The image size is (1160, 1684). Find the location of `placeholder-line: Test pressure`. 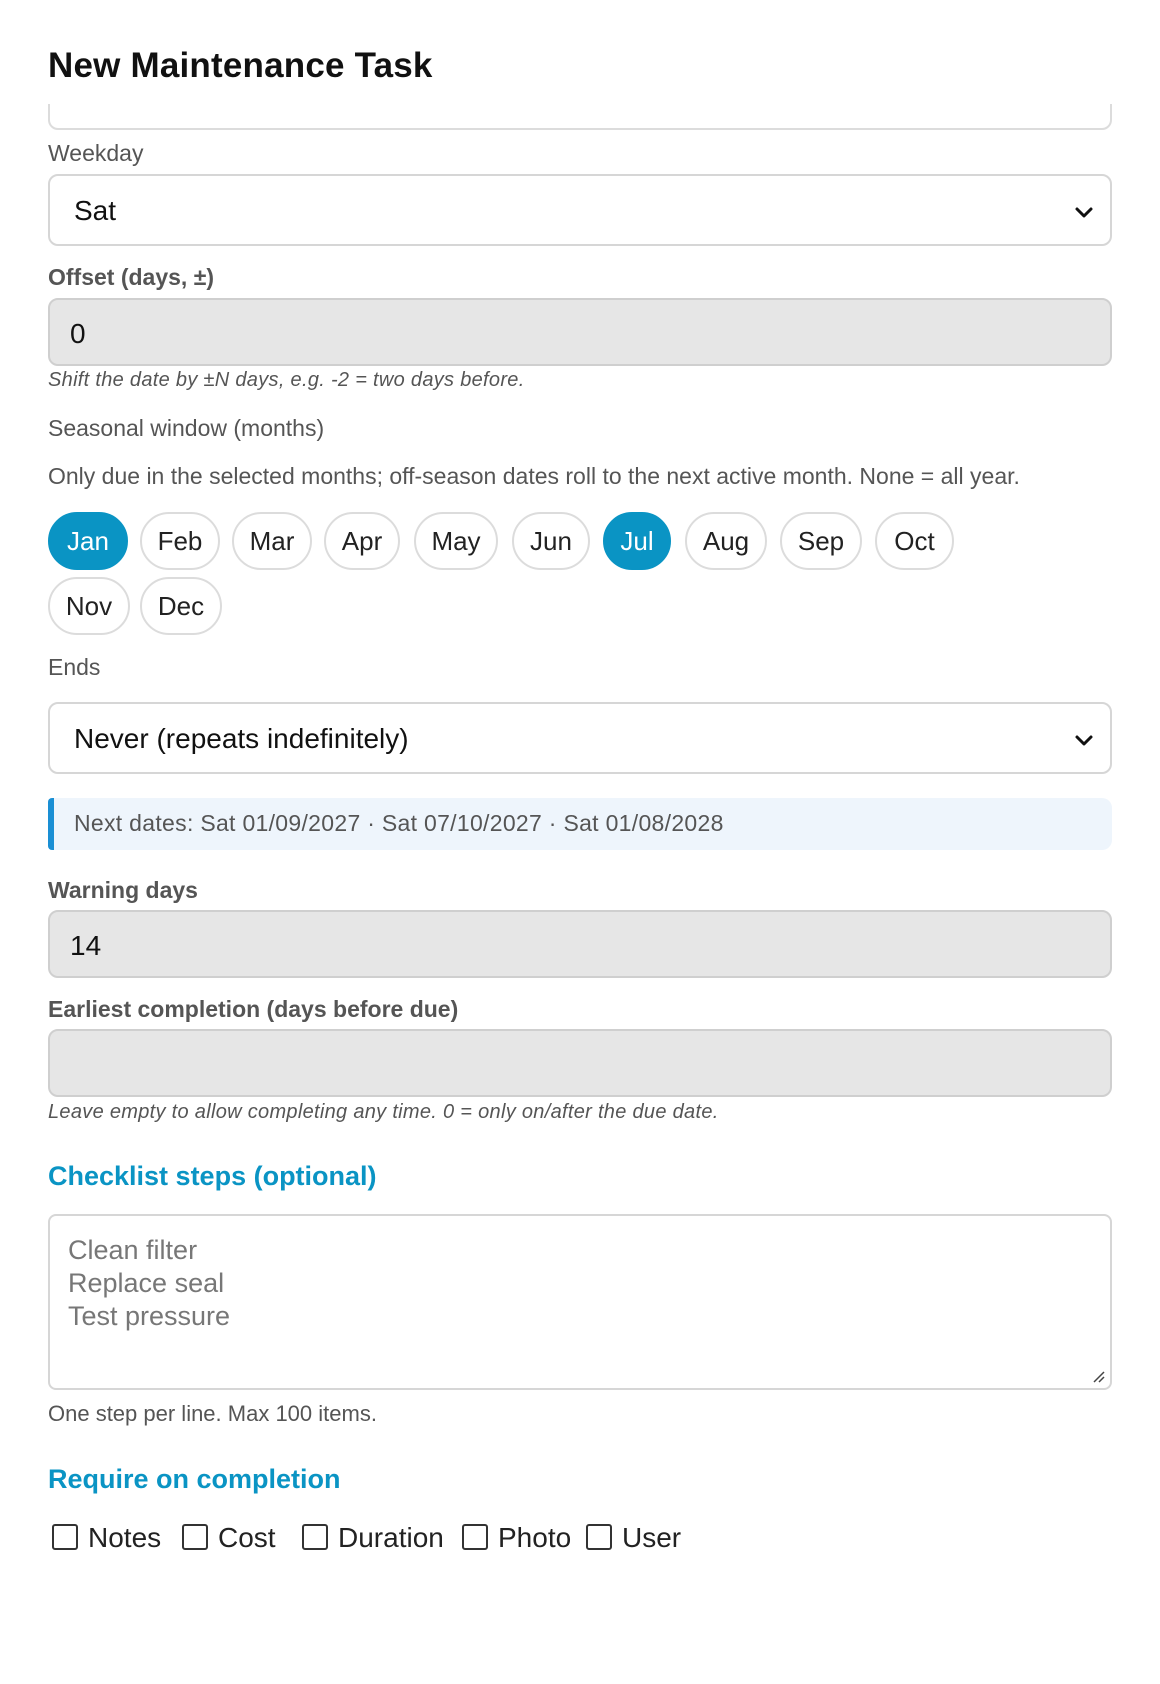

placeholder-line: Test pressure is located at coordinates (149, 1316).